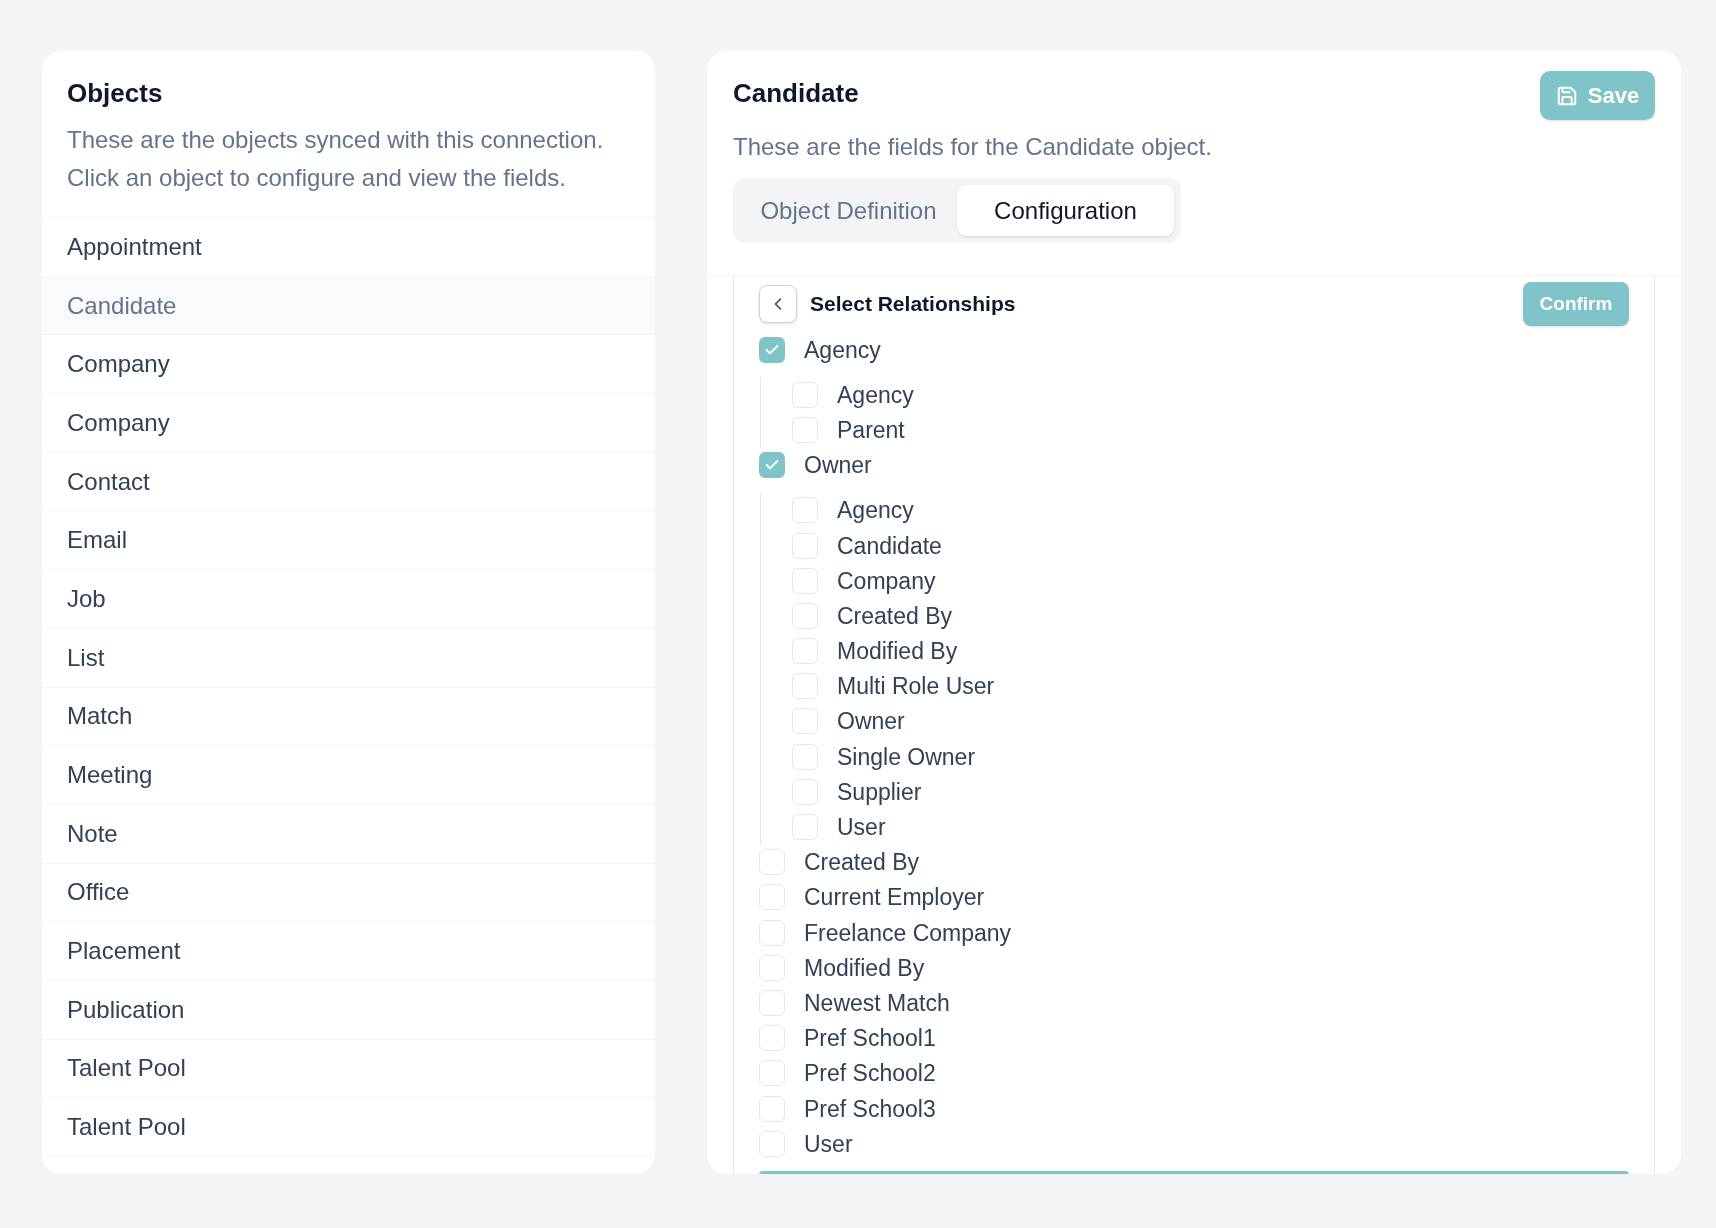 Image resolution: width=1716 pixels, height=1228 pixels. I want to click on relationship-label: Company, so click(886, 580).